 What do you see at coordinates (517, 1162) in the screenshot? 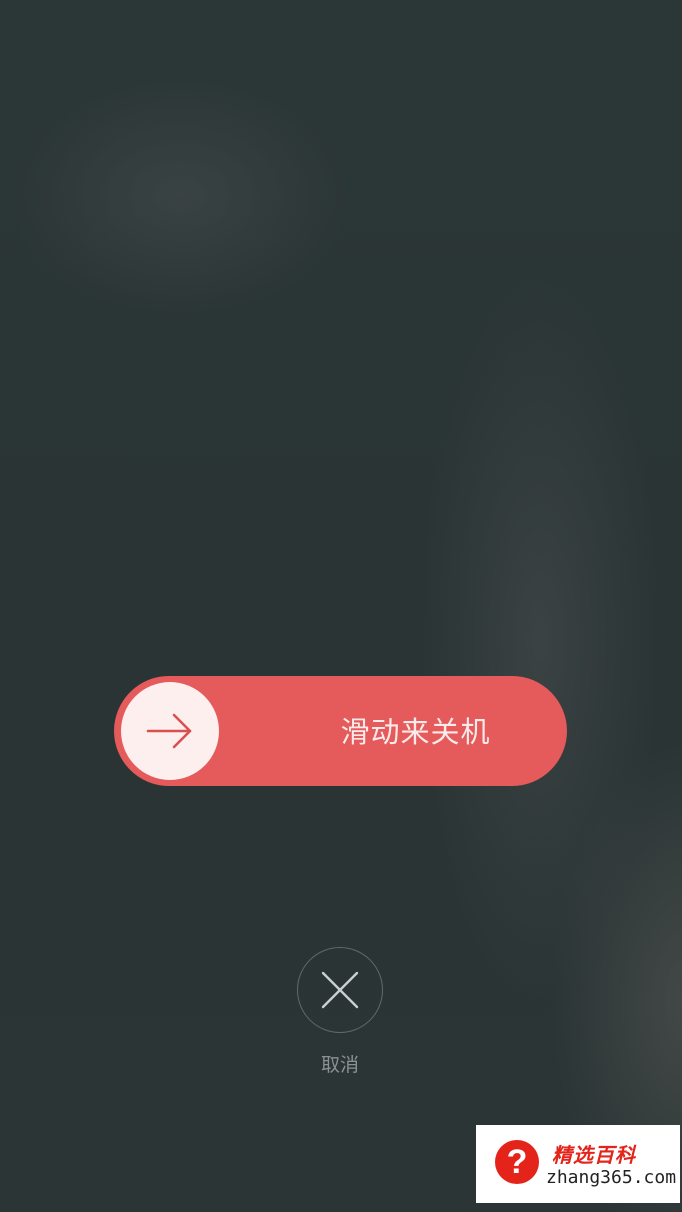
I see `question-mark-icon: ?` at bounding box center [517, 1162].